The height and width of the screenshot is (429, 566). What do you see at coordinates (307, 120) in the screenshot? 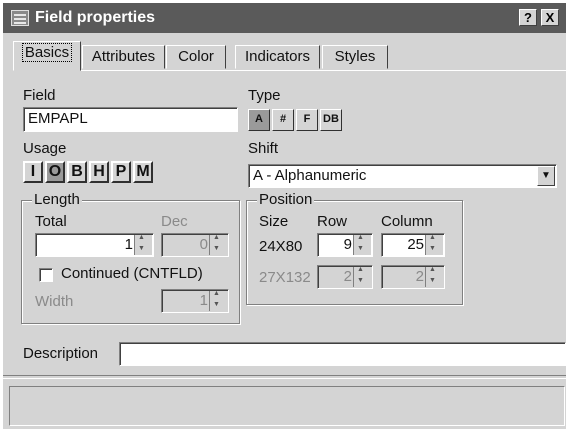
I see `type-float-button: F` at bounding box center [307, 120].